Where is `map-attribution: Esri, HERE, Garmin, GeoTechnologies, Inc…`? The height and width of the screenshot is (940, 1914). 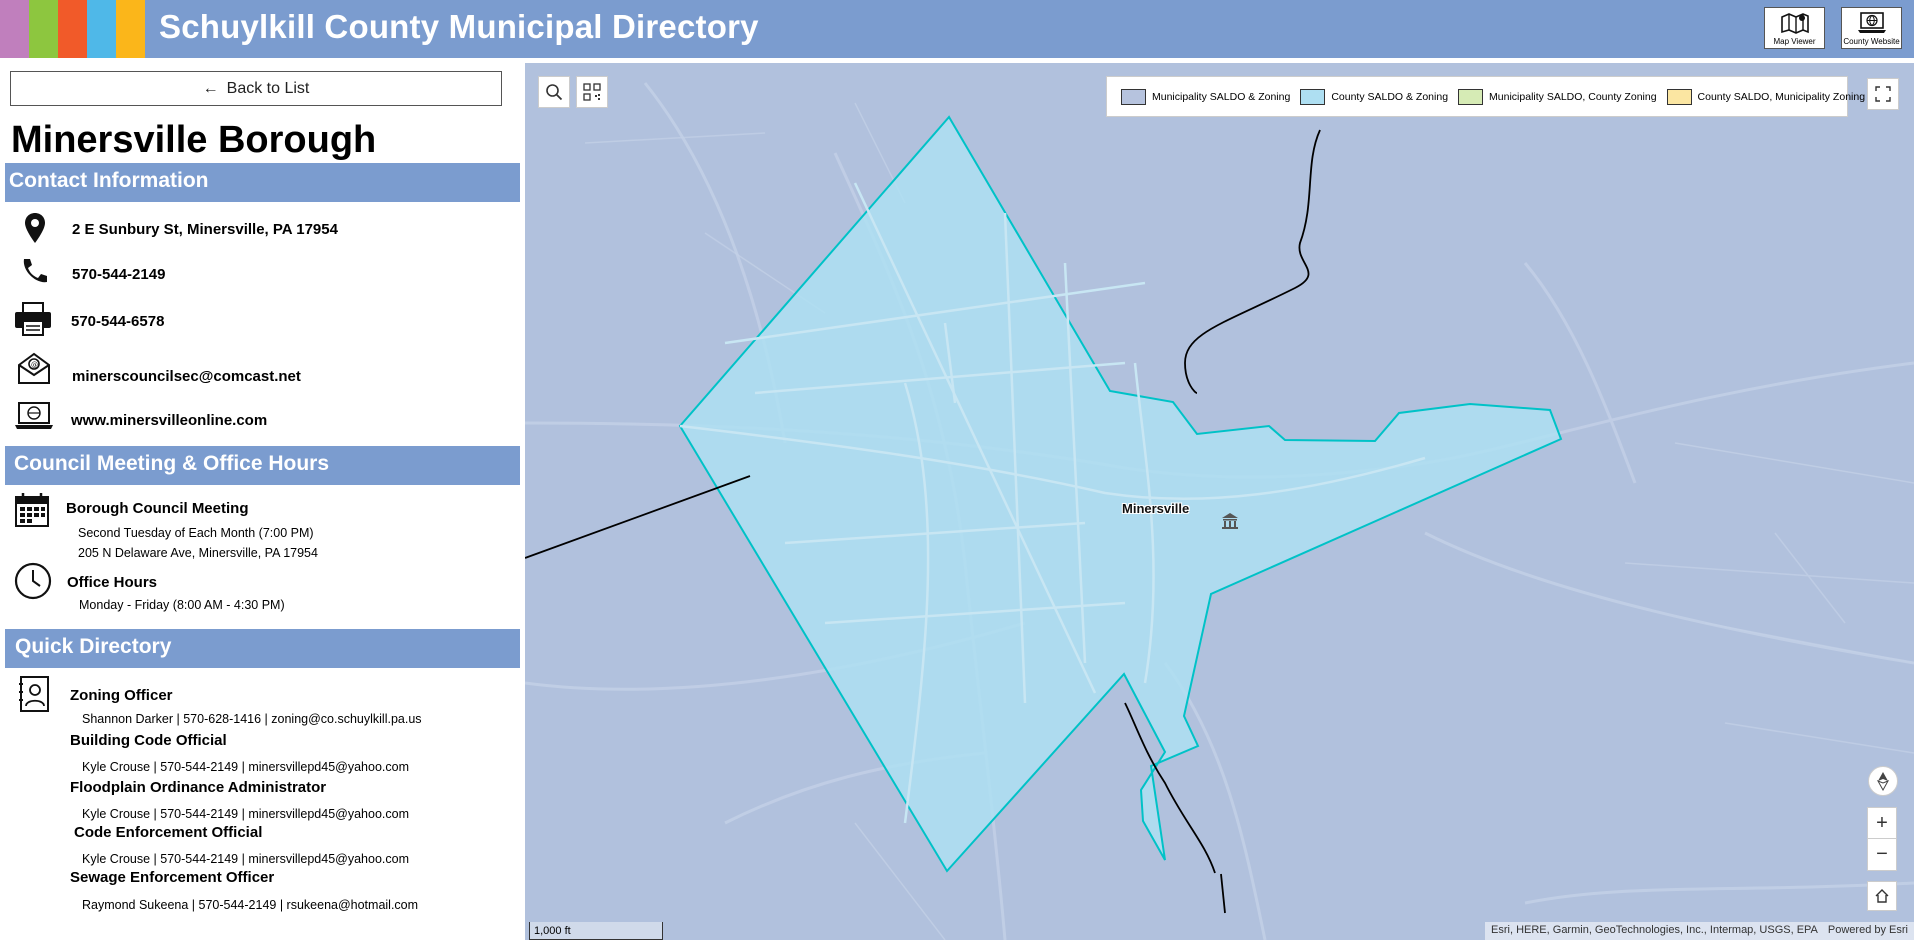
map-attribution: Esri, HERE, Garmin, GeoTechnologies, Inc… is located at coordinates (1699, 931).